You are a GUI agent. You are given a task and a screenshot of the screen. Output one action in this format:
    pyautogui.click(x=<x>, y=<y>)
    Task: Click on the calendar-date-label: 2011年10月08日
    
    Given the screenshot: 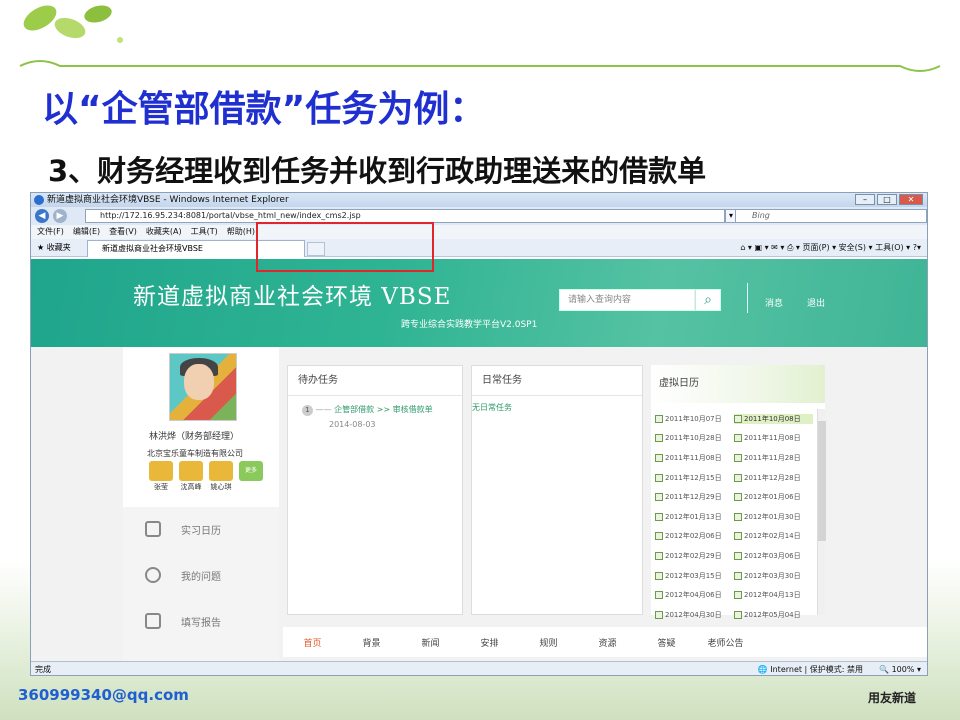 What is the action you would take?
    pyautogui.click(x=772, y=418)
    